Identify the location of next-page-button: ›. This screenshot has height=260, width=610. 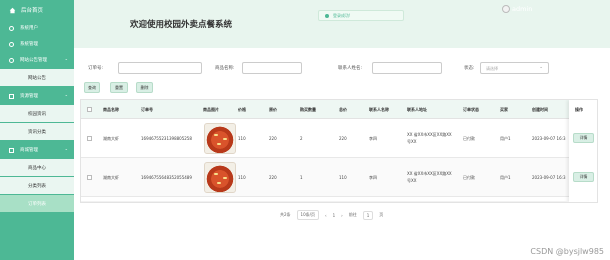
(342, 215).